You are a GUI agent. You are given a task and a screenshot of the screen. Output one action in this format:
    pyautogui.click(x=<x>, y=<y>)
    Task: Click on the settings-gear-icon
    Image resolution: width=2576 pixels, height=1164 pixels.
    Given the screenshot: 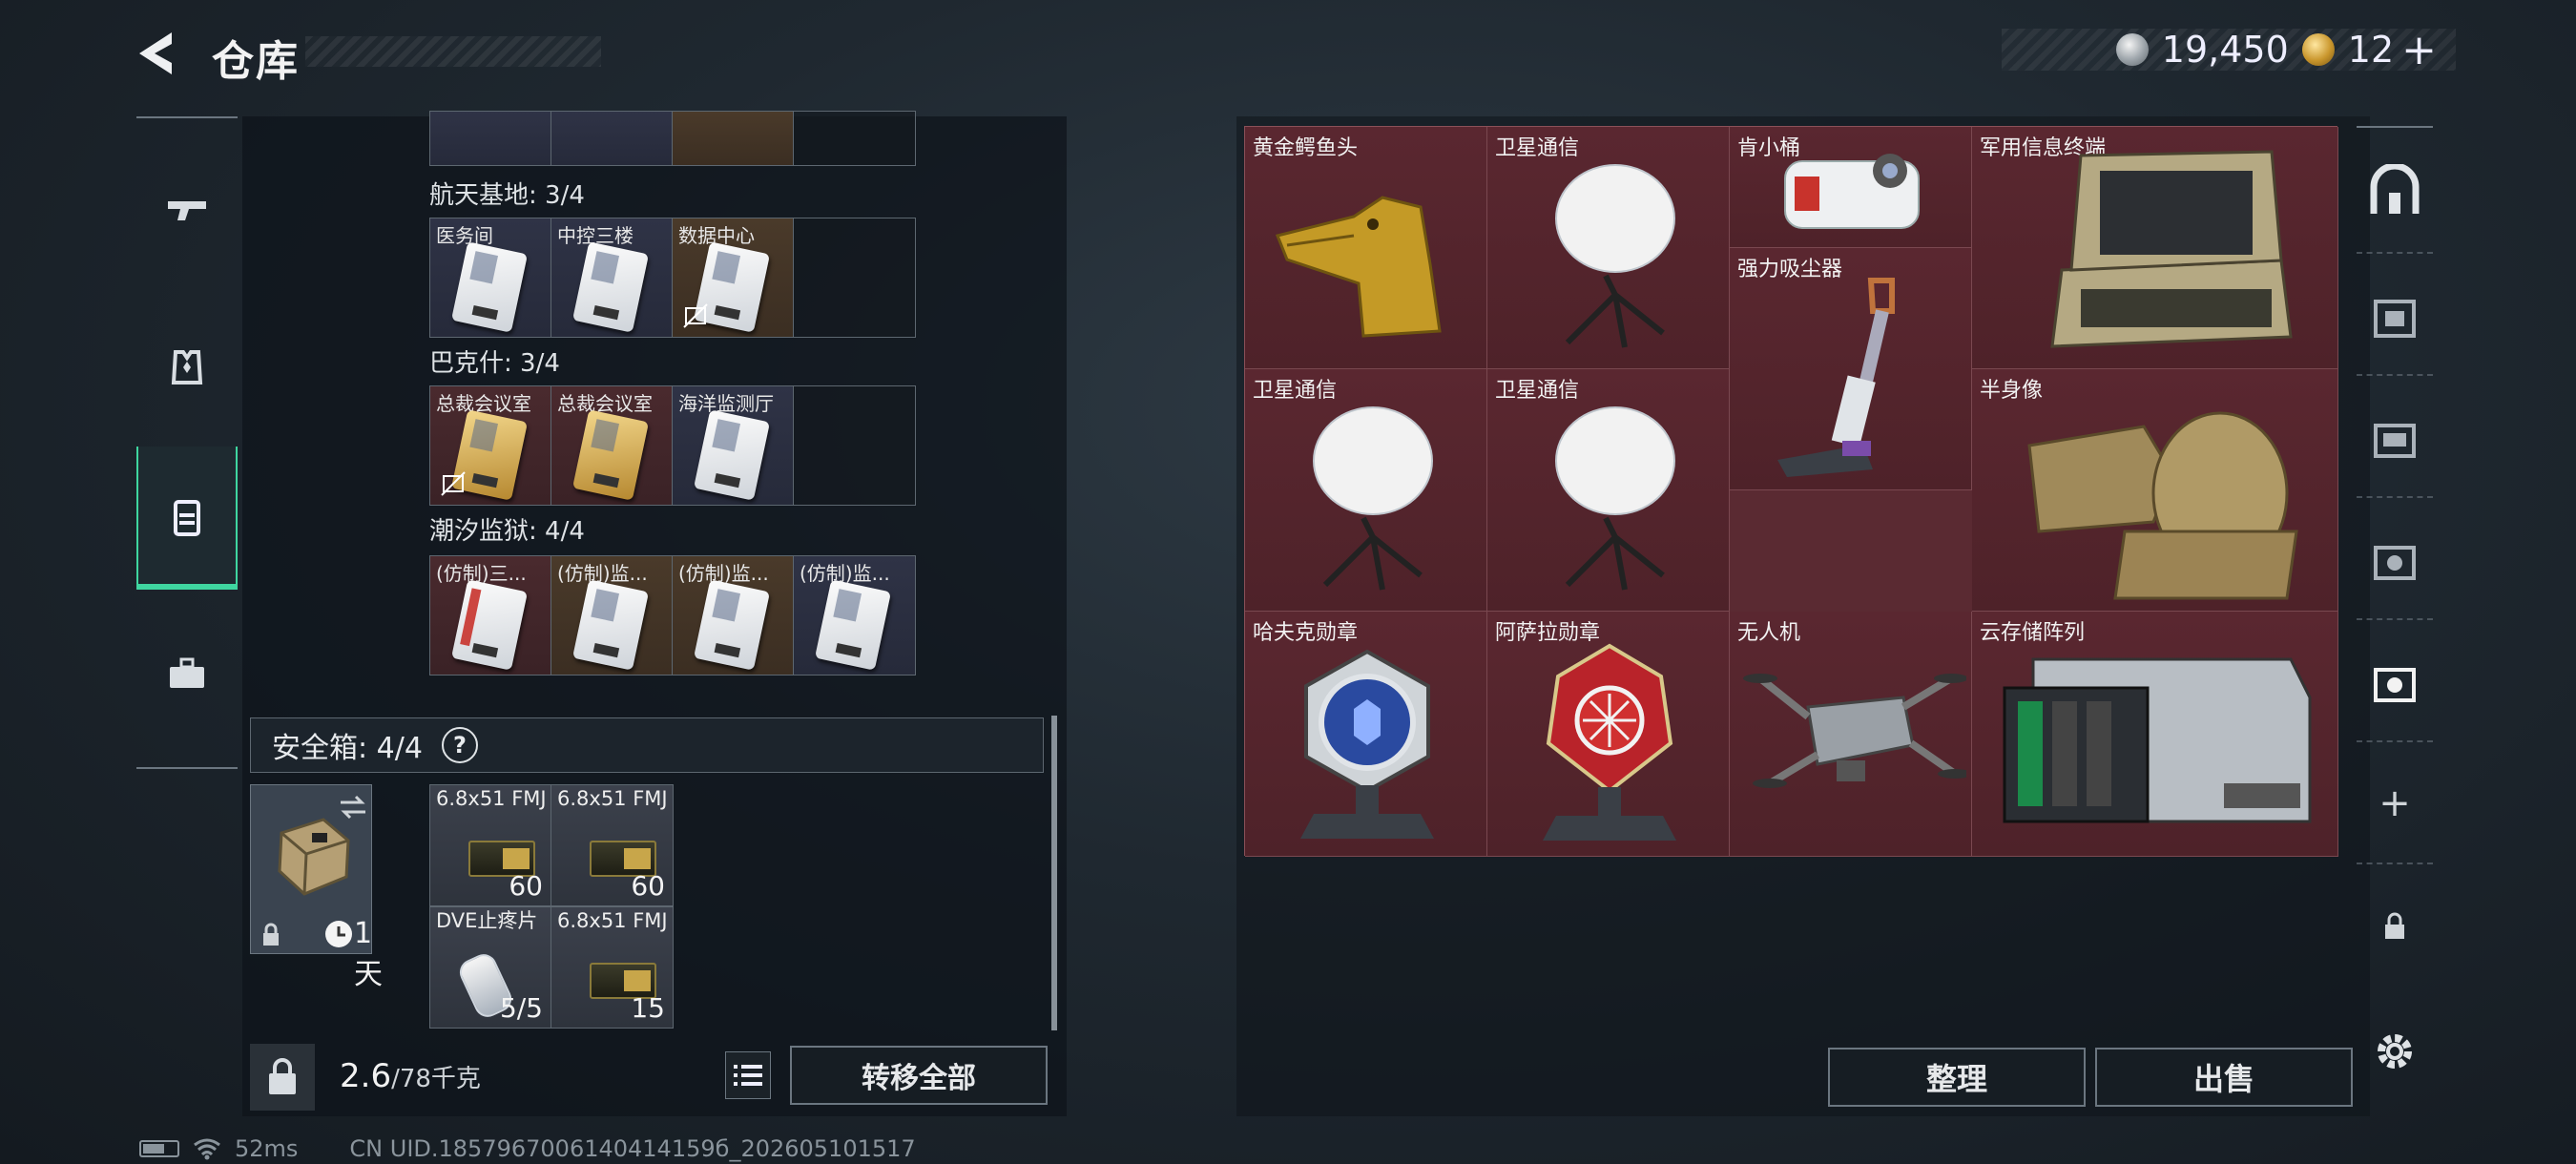 What is the action you would take?
    pyautogui.click(x=2395, y=1051)
    